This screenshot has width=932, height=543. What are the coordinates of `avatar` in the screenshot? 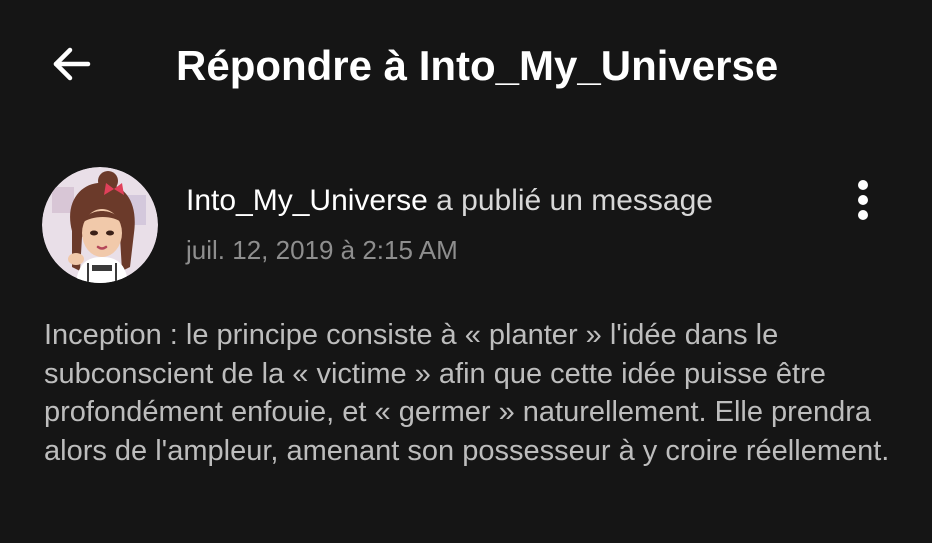 It's located at (100, 225).